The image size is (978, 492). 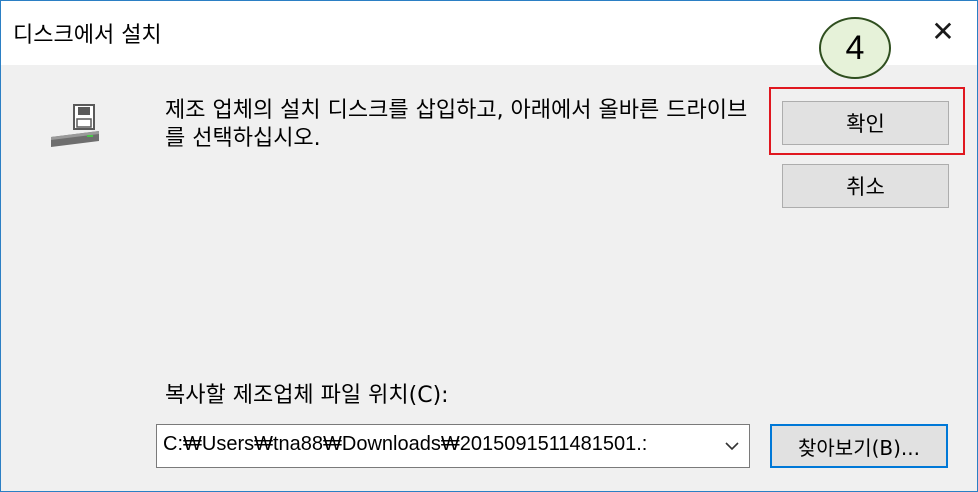 I want to click on ok-button: 확인, so click(x=865, y=123).